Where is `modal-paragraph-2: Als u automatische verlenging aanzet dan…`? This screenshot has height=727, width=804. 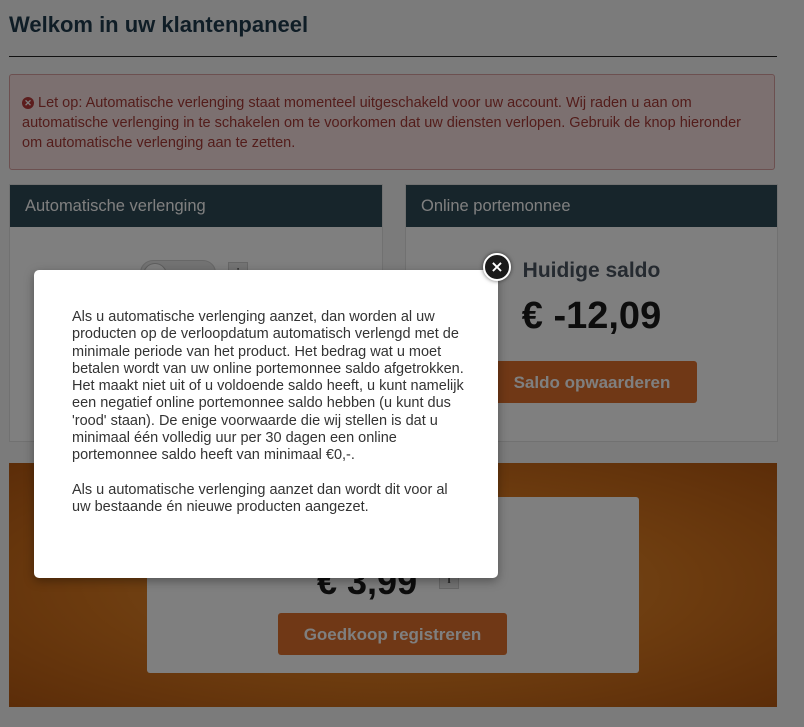
modal-paragraph-2: Als u automatische verlenging aanzet dan… is located at coordinates (260, 498).